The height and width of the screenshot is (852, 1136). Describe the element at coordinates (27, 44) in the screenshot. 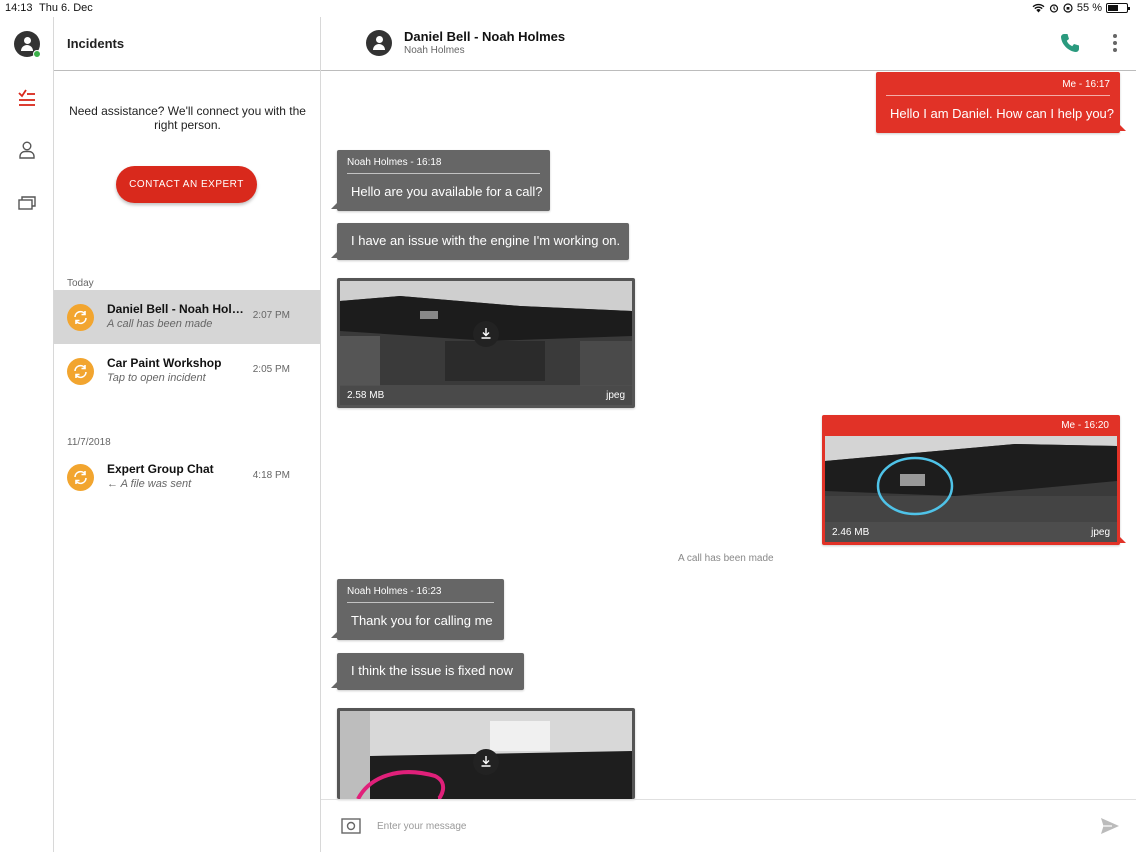

I see `user-avatar` at that location.